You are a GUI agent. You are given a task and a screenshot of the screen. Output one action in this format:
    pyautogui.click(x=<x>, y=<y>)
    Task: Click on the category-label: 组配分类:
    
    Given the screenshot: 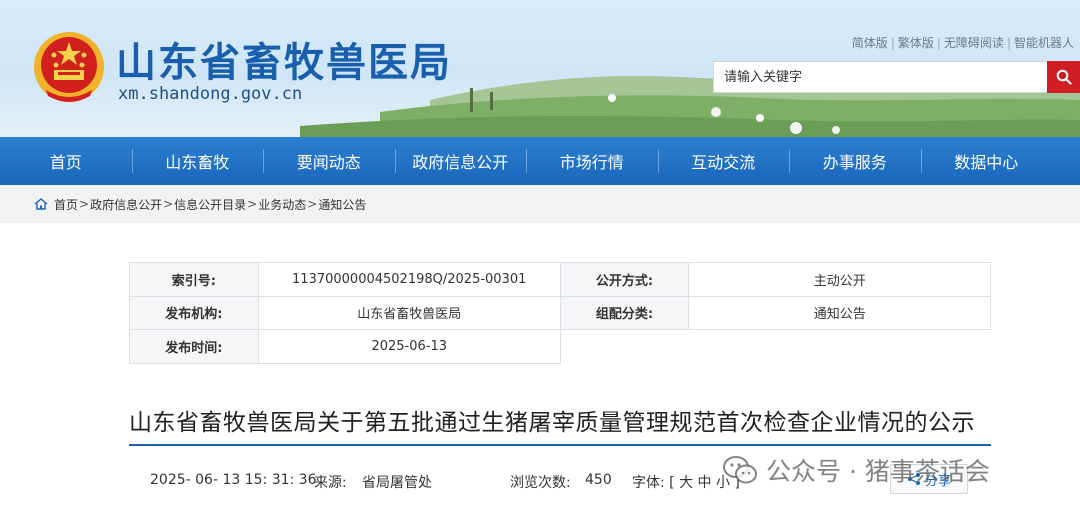 What is the action you would take?
    pyautogui.click(x=624, y=312)
    